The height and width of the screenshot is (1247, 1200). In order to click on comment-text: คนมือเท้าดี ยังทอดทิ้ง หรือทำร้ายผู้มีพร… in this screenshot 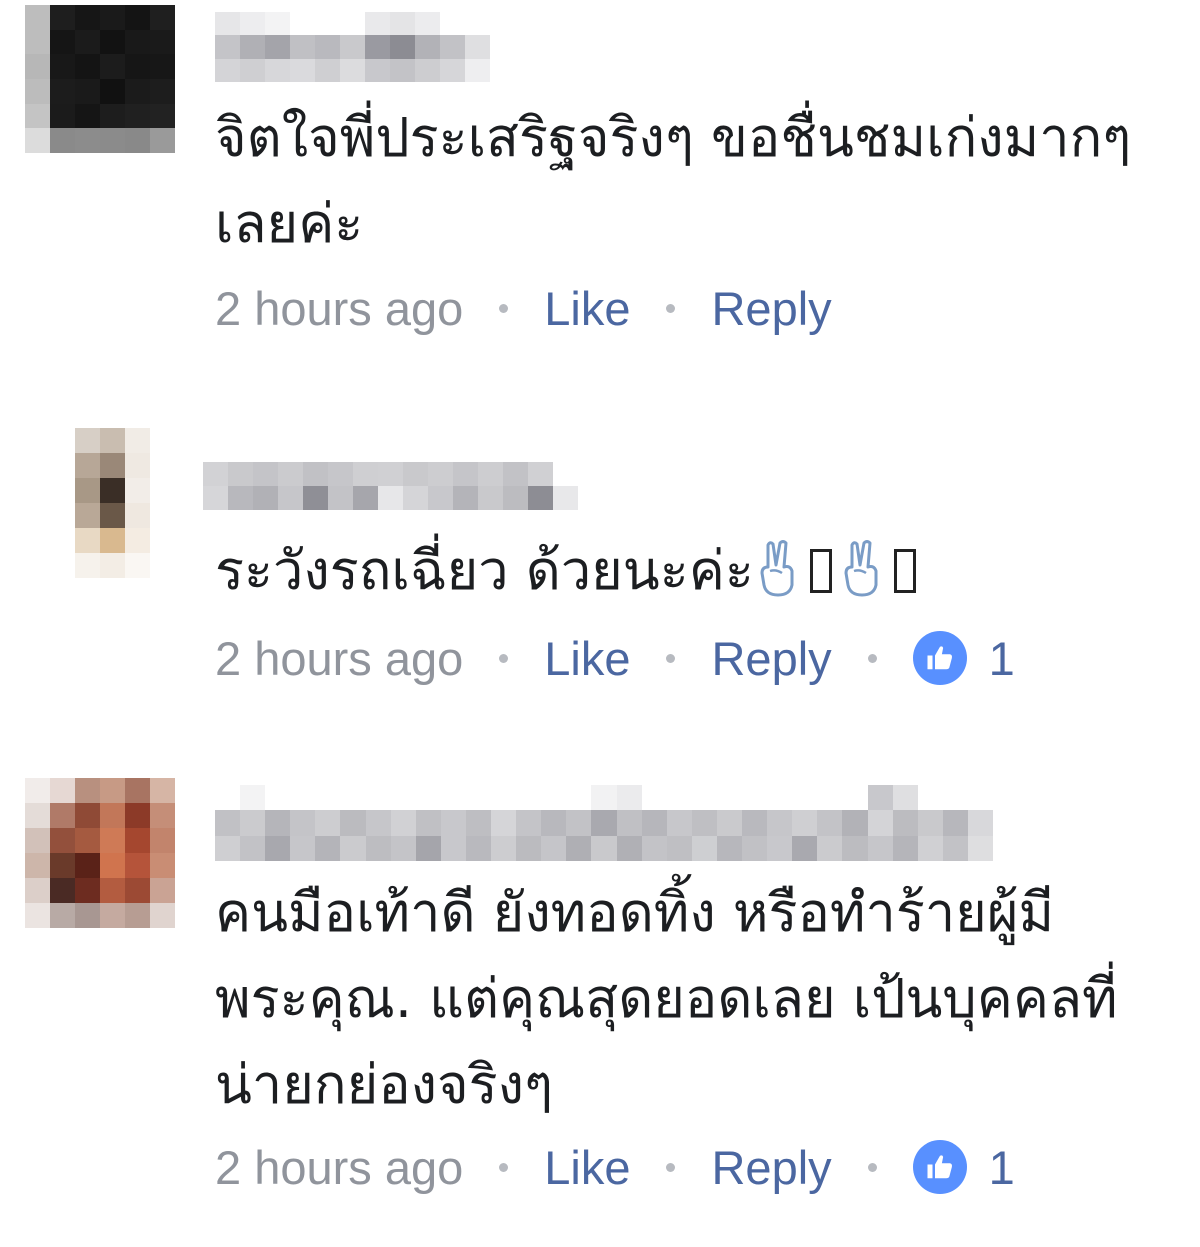, I will do `click(666, 998)`.